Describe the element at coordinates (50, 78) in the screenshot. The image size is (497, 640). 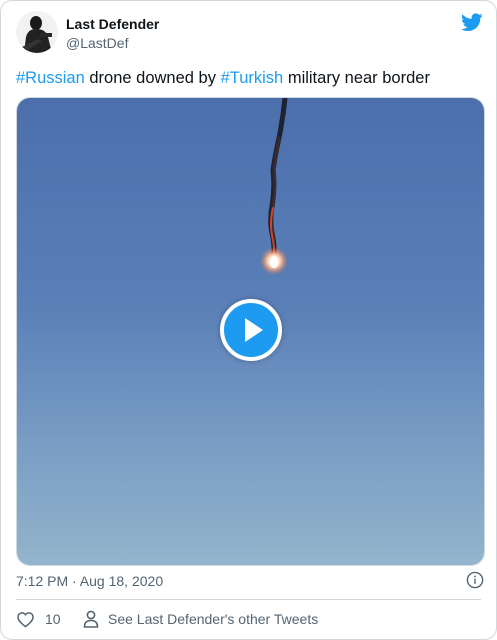
I see `hashtag-link: #Russian` at that location.